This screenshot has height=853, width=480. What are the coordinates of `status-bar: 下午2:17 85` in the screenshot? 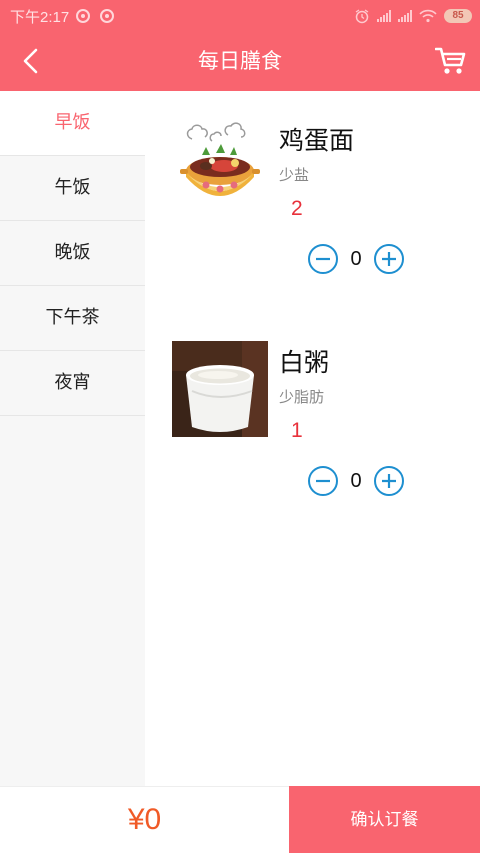 It's located at (240, 16).